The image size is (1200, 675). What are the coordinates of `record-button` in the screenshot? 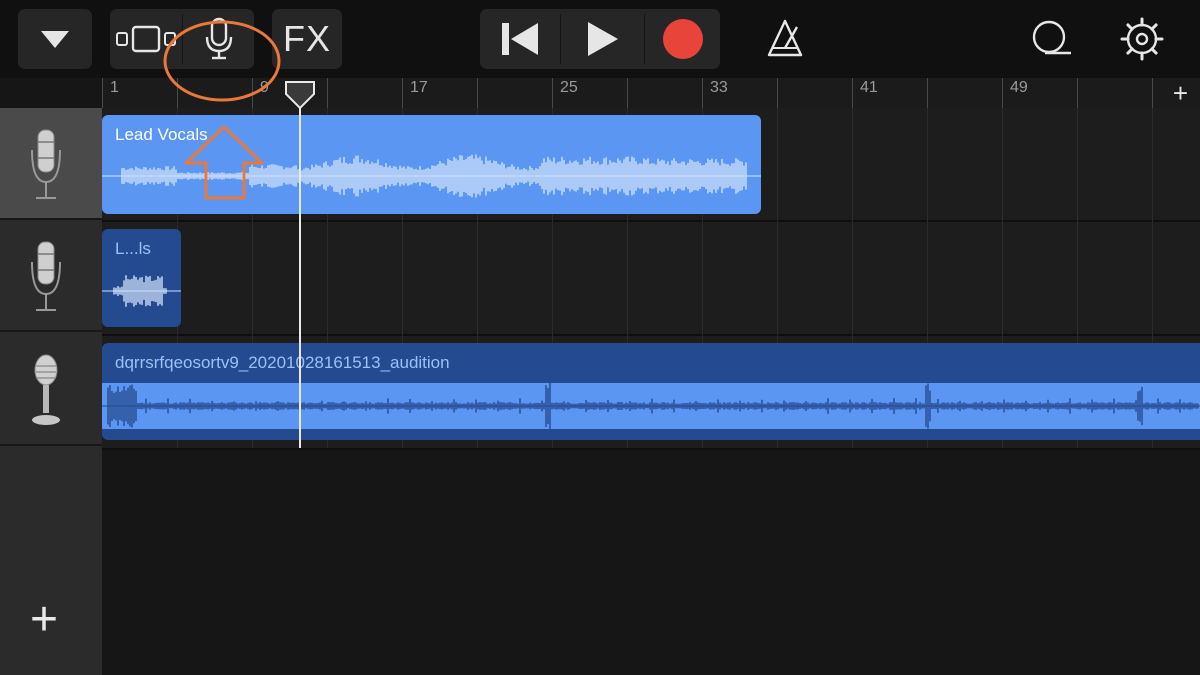 It's located at (682, 39).